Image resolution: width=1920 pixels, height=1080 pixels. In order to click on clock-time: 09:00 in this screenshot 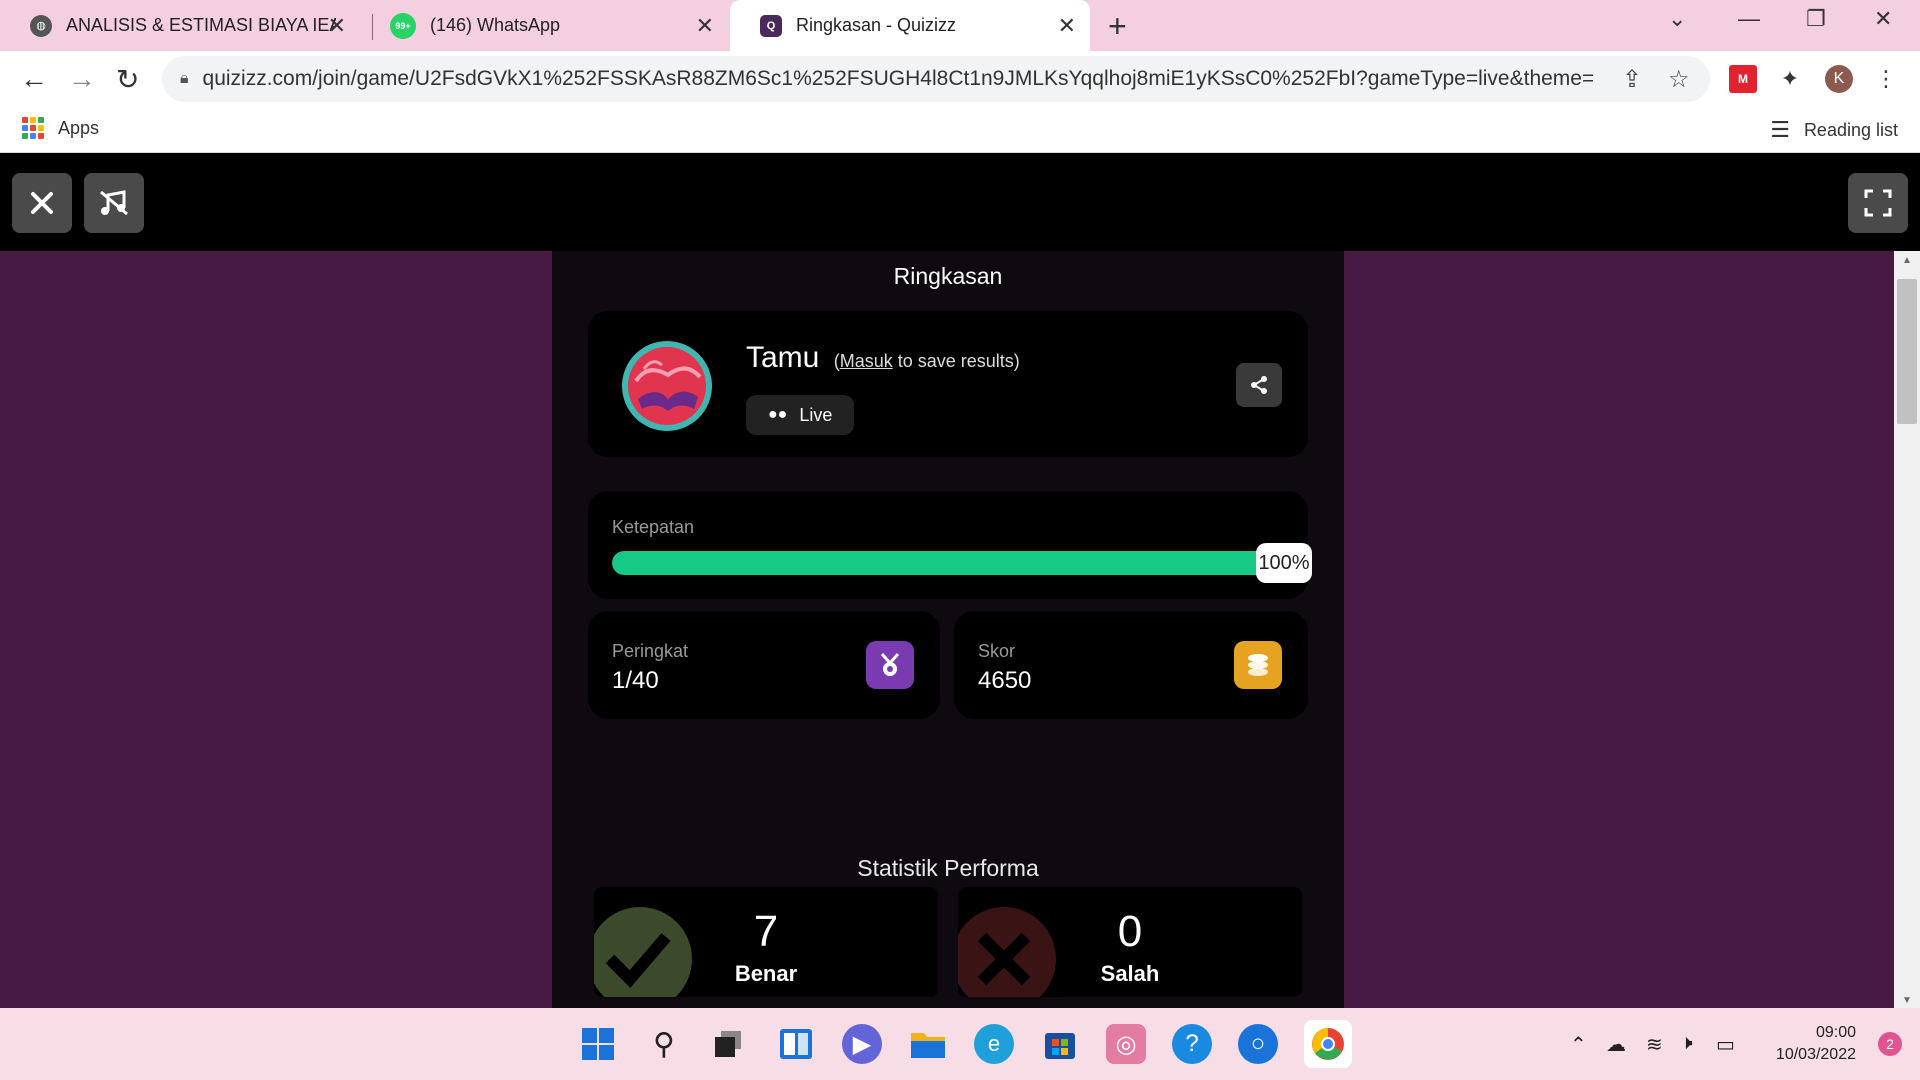, I will do `click(1835, 1032)`.